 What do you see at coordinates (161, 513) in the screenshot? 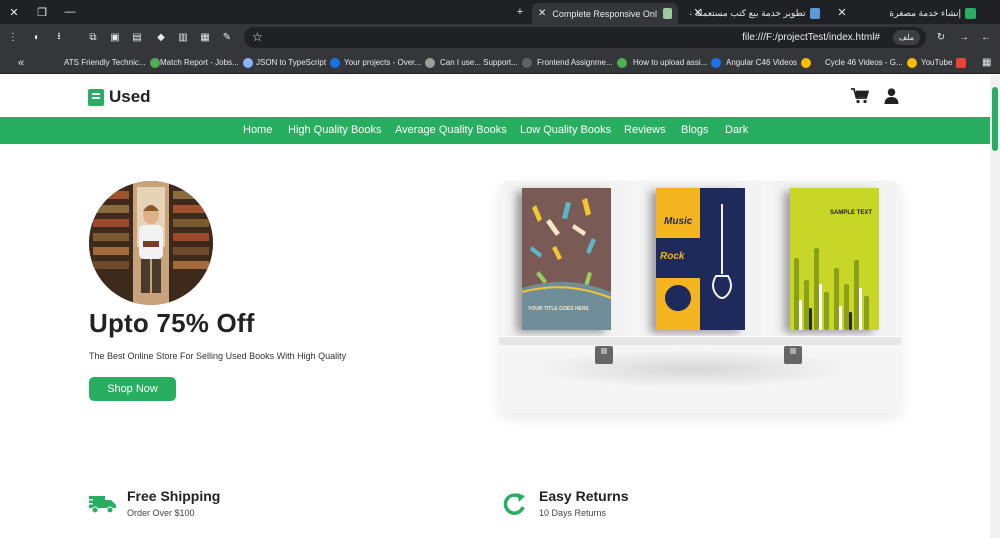
I see `feature-subtitle: Order Over $100` at bounding box center [161, 513].